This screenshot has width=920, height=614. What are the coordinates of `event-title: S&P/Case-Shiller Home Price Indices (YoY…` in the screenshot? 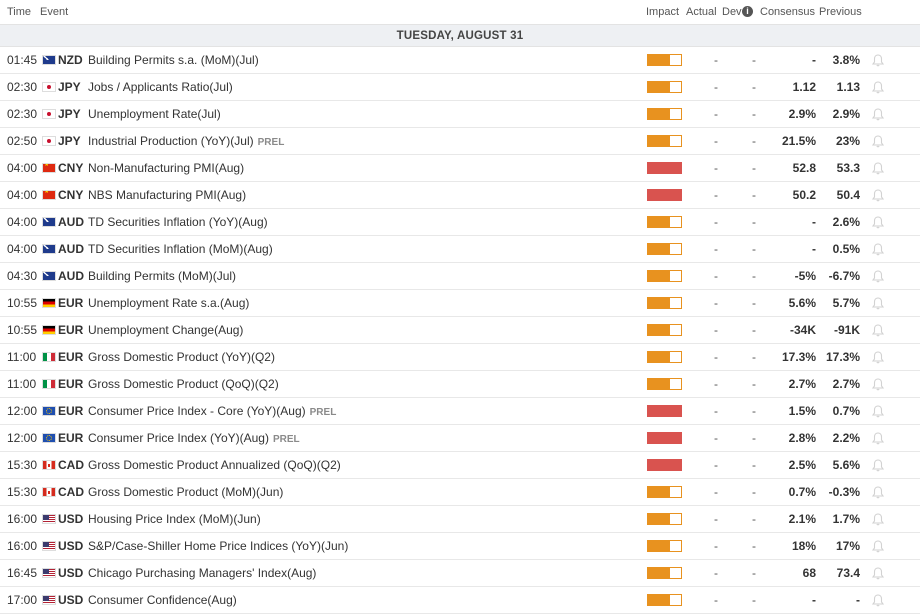 It's located at (218, 546).